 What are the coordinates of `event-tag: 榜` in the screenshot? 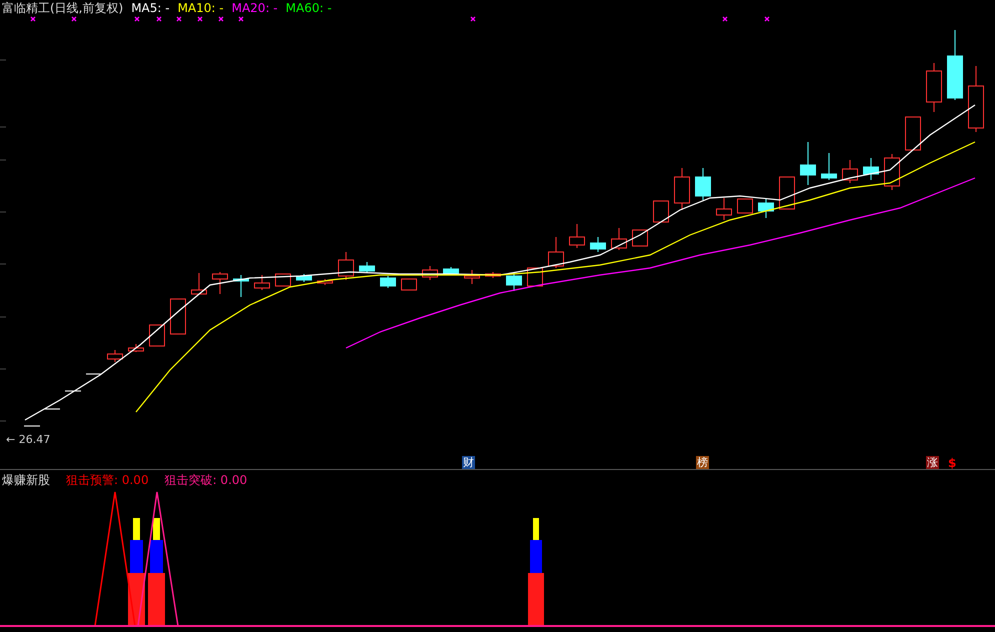 It's located at (702, 462).